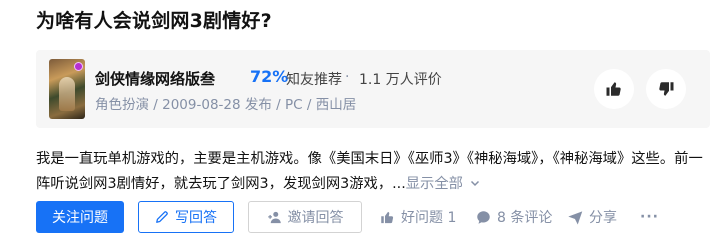  I want to click on share-label: 分享, so click(603, 218).